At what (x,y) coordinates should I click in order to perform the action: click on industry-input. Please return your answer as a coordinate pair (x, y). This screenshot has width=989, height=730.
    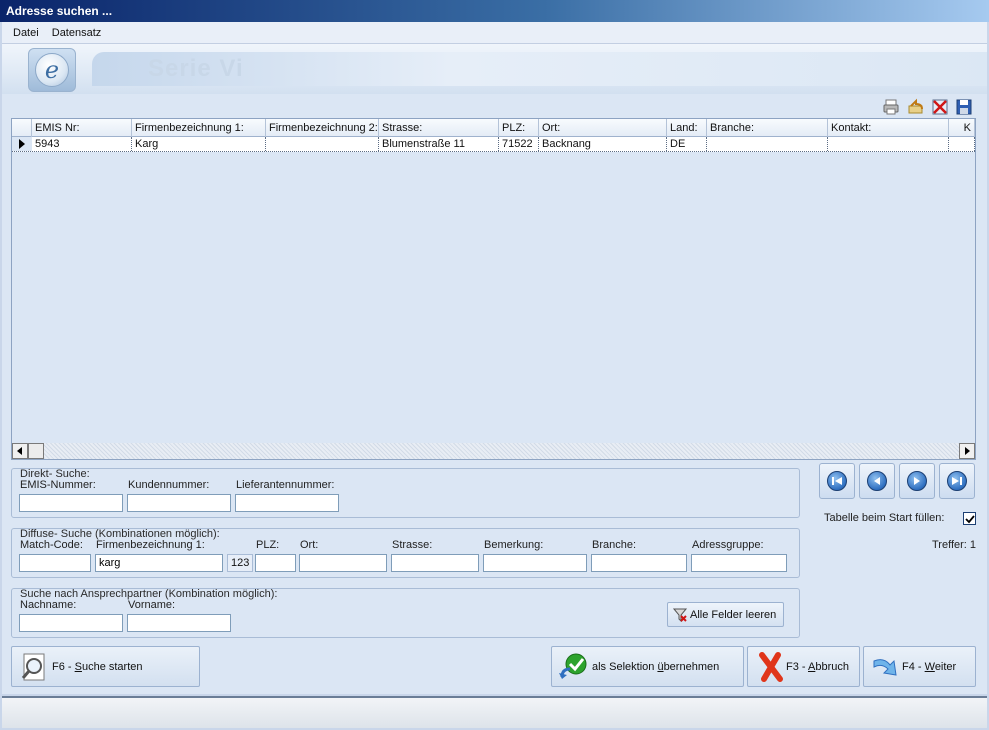
    Looking at the image, I should click on (639, 563).